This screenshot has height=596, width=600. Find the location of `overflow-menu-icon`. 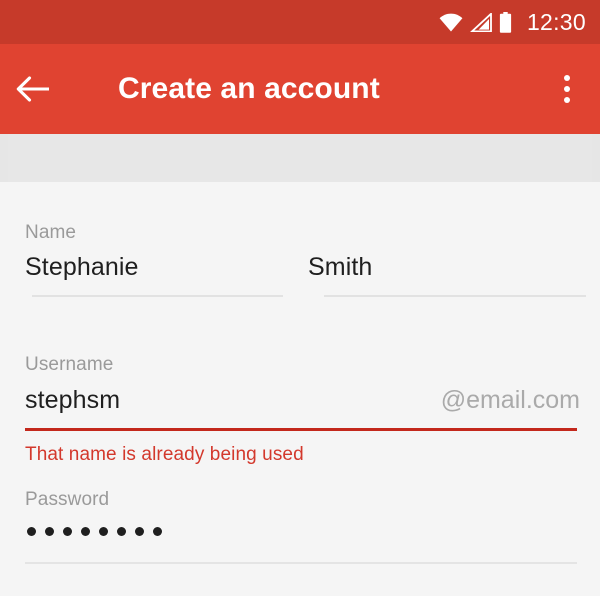

overflow-menu-icon is located at coordinates (567, 78).